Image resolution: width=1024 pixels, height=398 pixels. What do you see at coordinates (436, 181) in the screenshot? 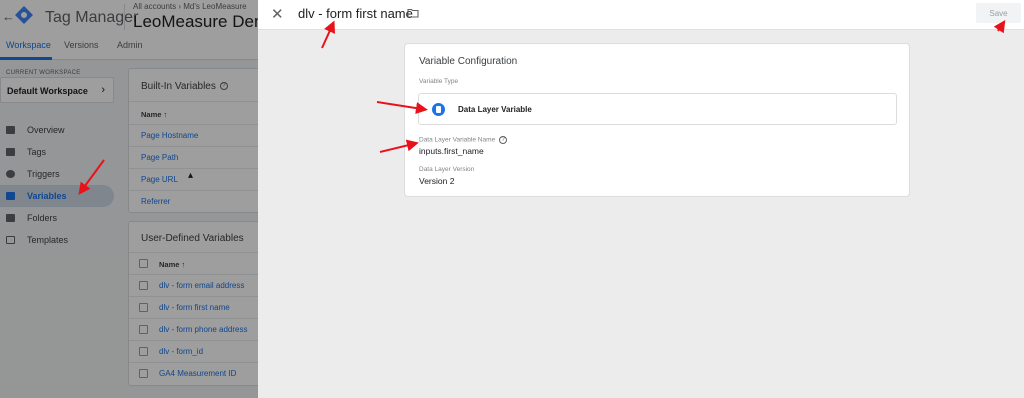
I see `data-layer-version-select: Version 2` at bounding box center [436, 181].